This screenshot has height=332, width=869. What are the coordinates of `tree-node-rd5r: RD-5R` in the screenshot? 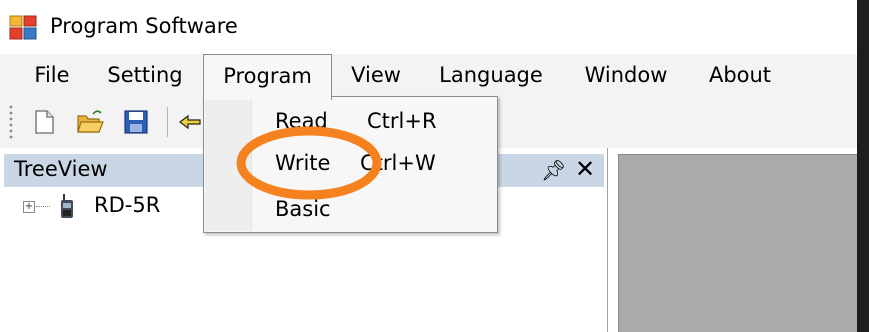 It's located at (127, 205).